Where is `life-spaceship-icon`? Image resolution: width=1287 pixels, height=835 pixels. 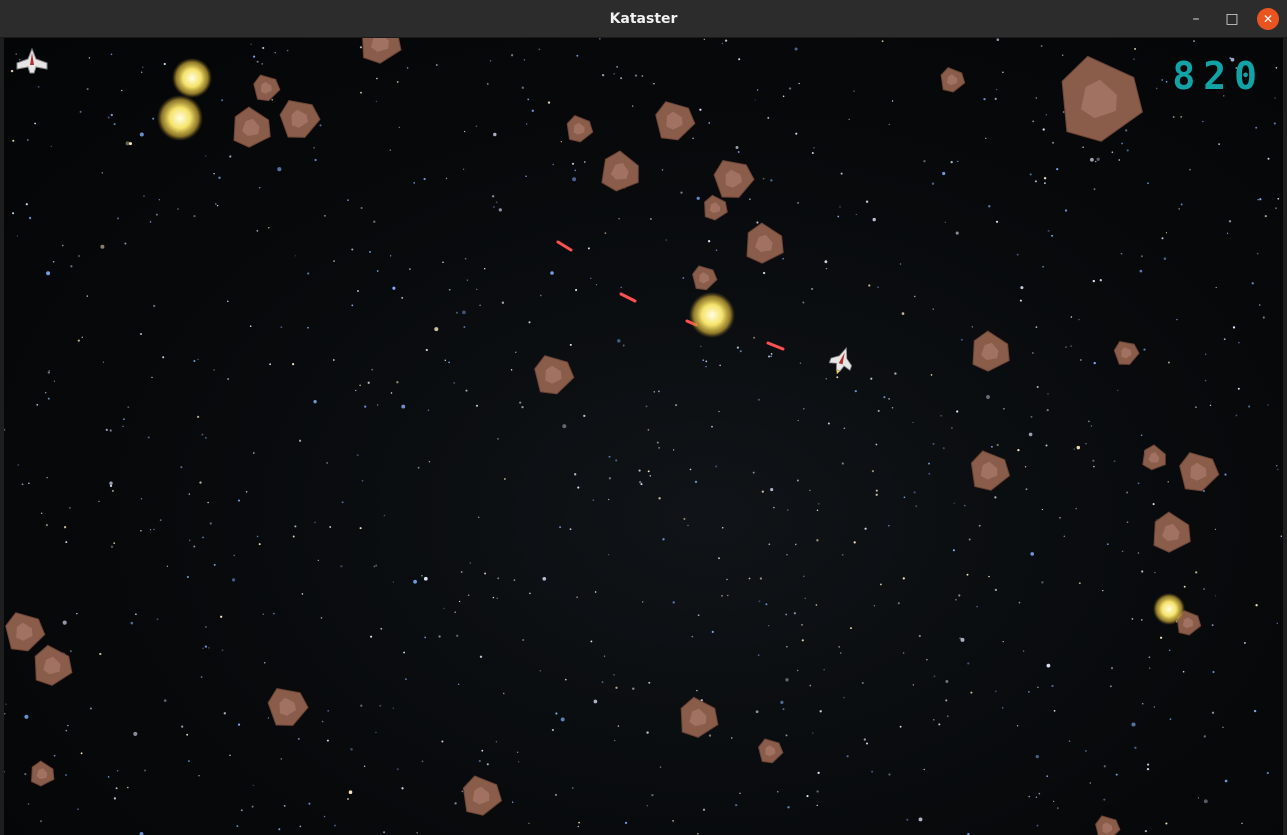
life-spaceship-icon is located at coordinates (32, 60).